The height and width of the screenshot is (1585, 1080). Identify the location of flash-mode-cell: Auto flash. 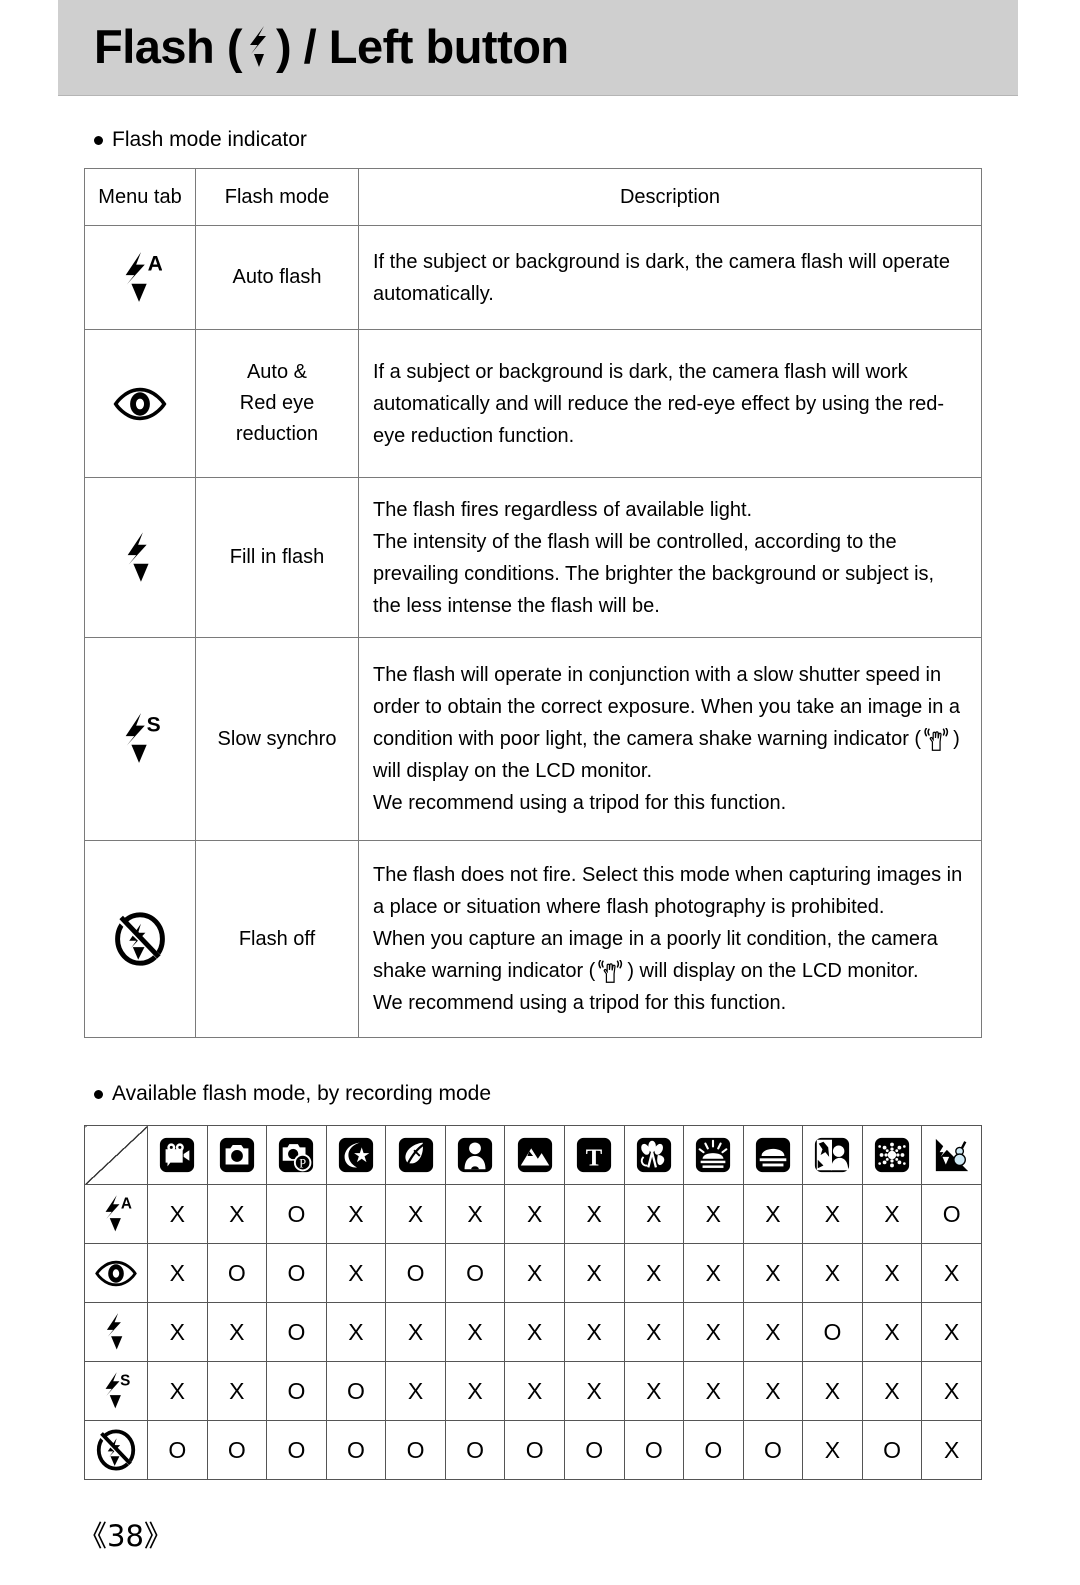
(277, 277).